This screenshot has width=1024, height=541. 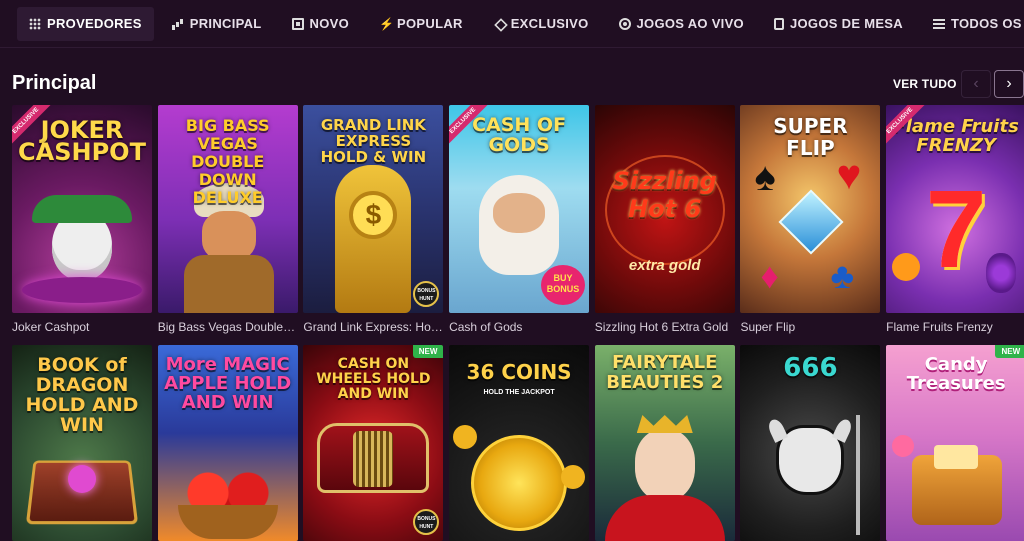 What do you see at coordinates (426, 294) in the screenshot?
I see `bonus-hunt-badge: BONUS HUNT` at bounding box center [426, 294].